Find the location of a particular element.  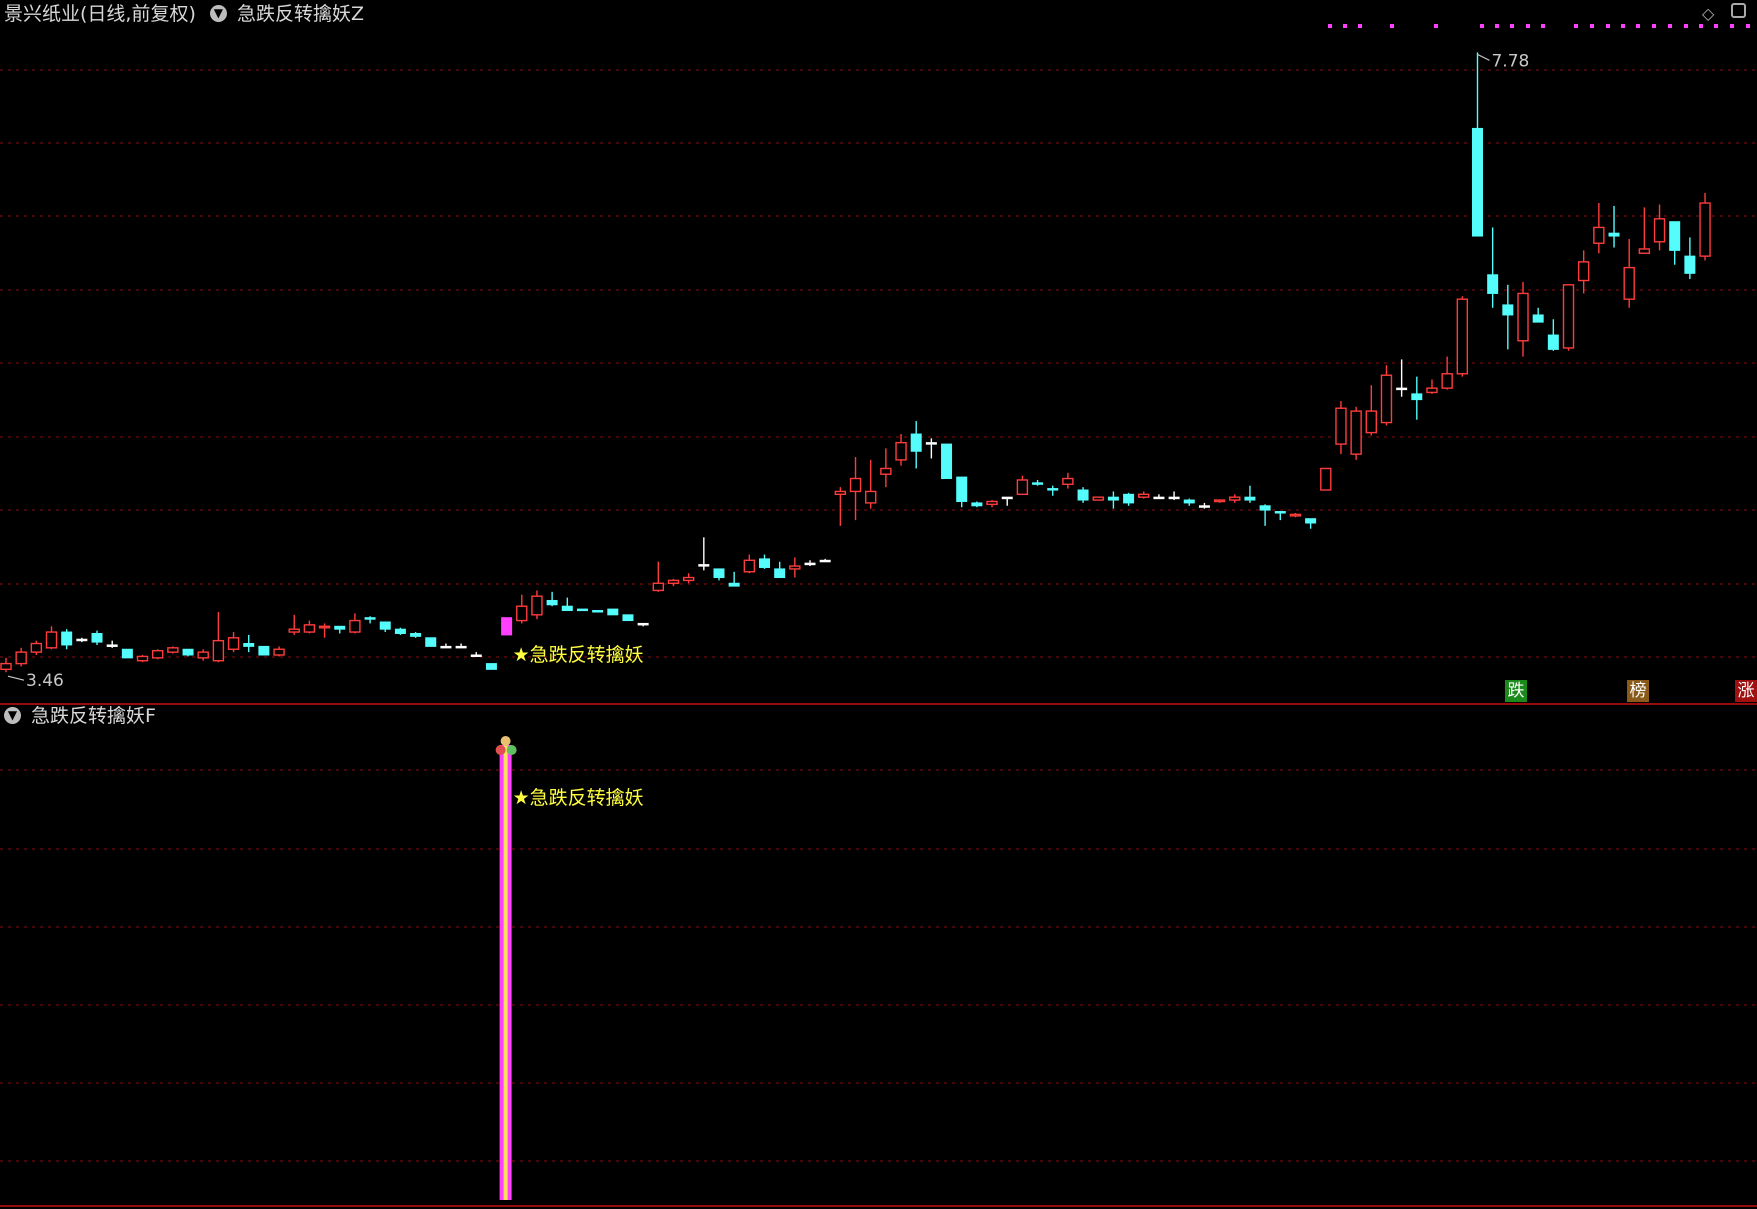

min-price-pointer is located at coordinates (16, 678).